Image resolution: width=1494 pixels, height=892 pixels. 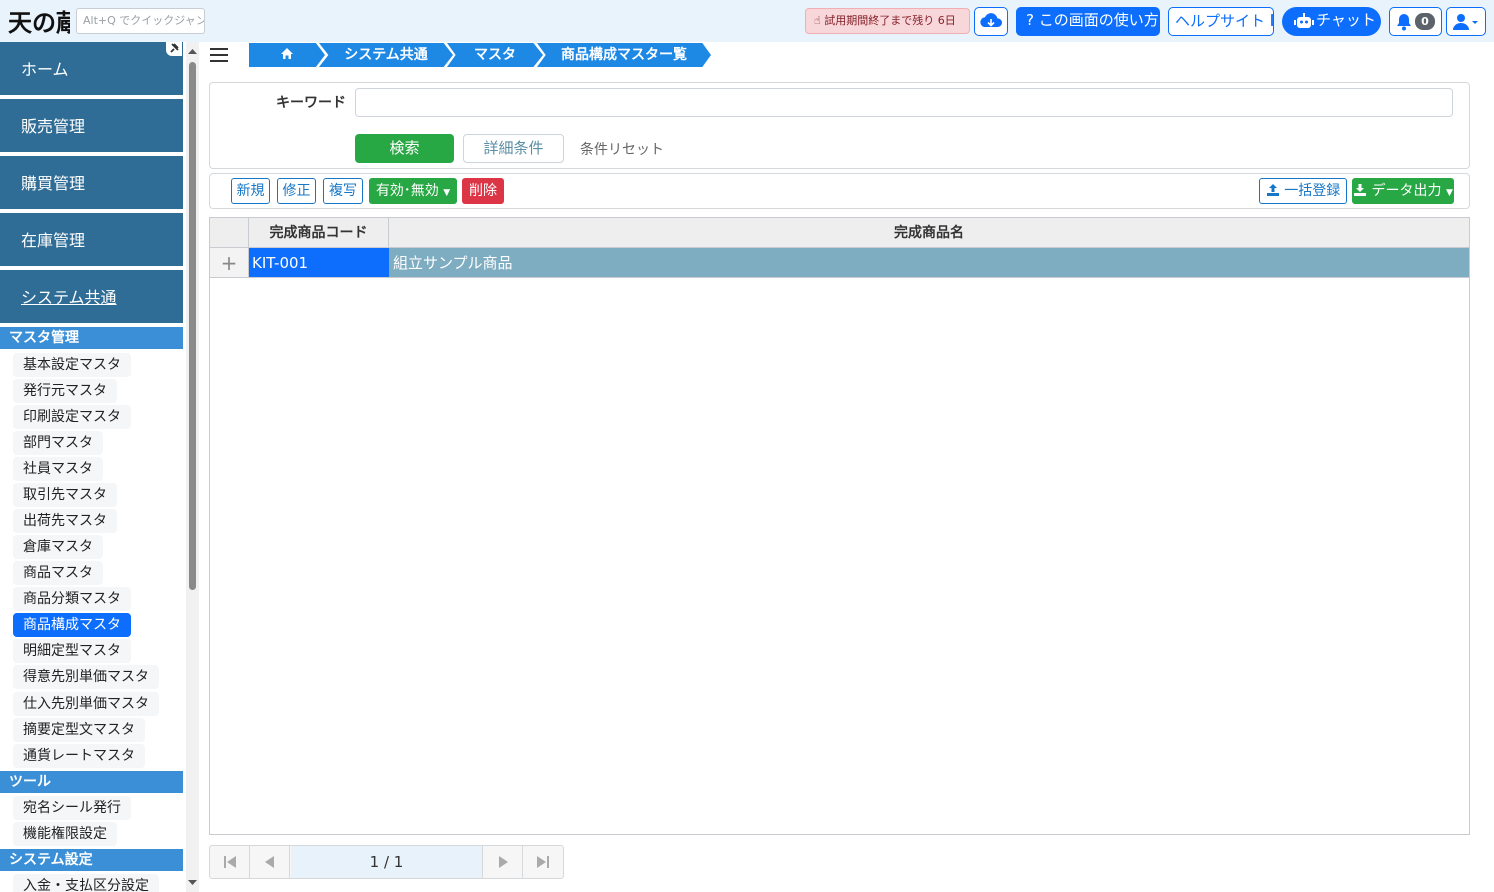 What do you see at coordinates (72, 808) in the screenshot?
I see `sidebar-subitem: 宛名シール発行` at bounding box center [72, 808].